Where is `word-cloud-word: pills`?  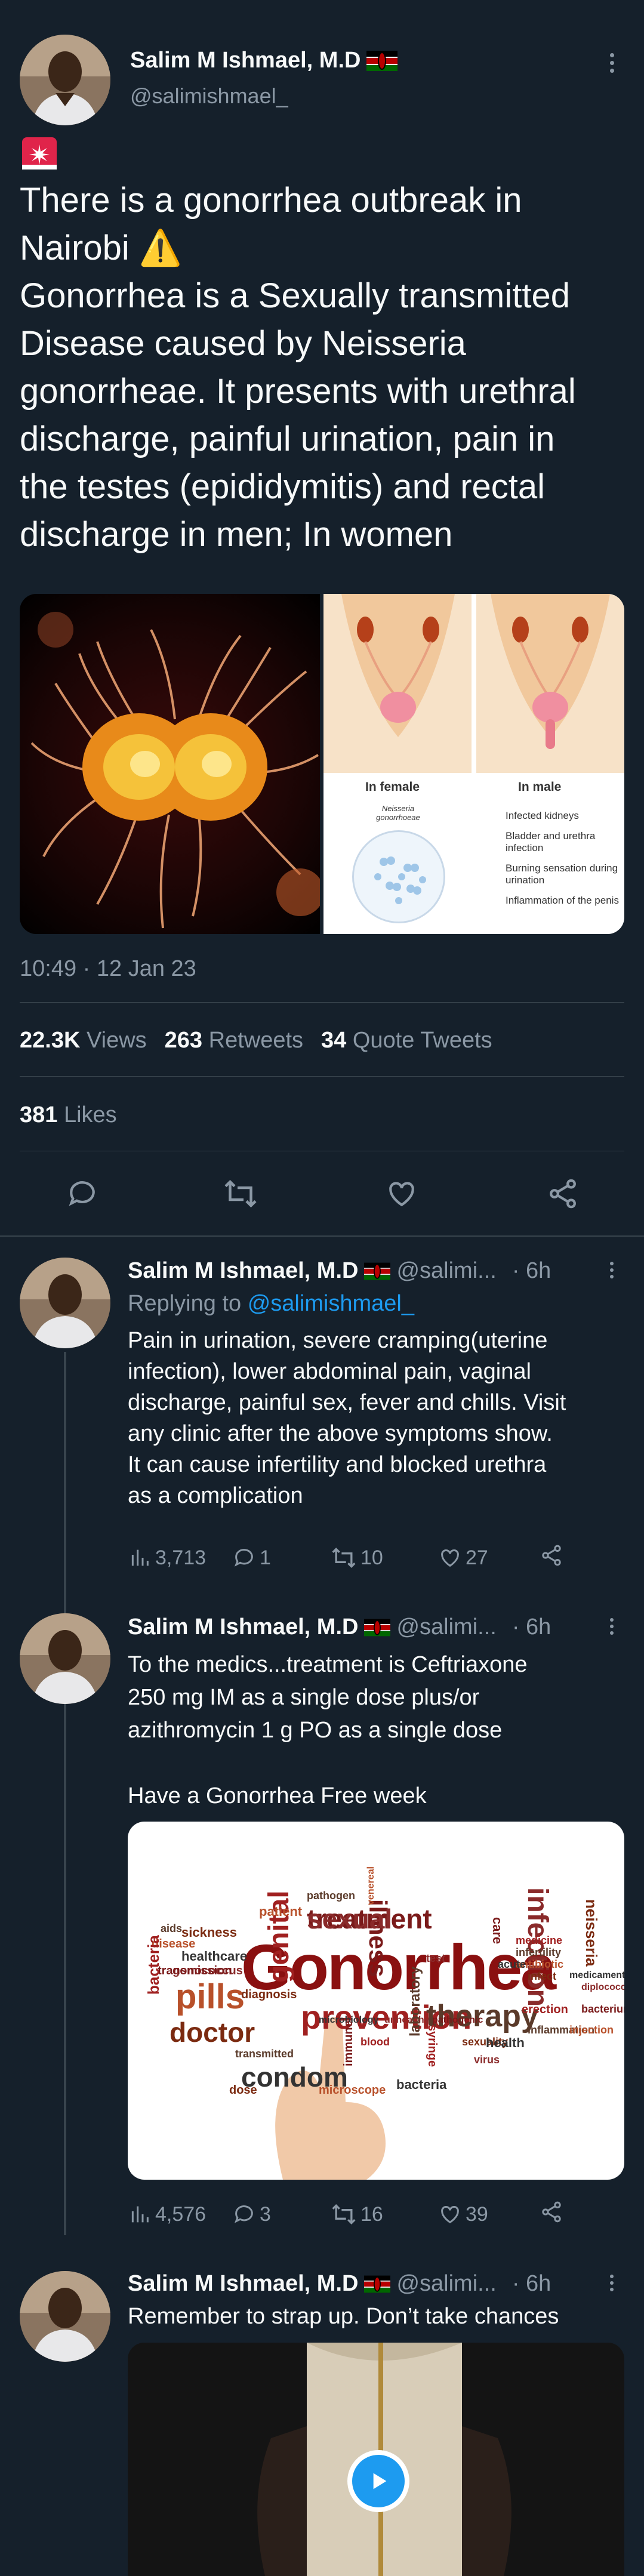 word-cloud-word: pills is located at coordinates (210, 1996).